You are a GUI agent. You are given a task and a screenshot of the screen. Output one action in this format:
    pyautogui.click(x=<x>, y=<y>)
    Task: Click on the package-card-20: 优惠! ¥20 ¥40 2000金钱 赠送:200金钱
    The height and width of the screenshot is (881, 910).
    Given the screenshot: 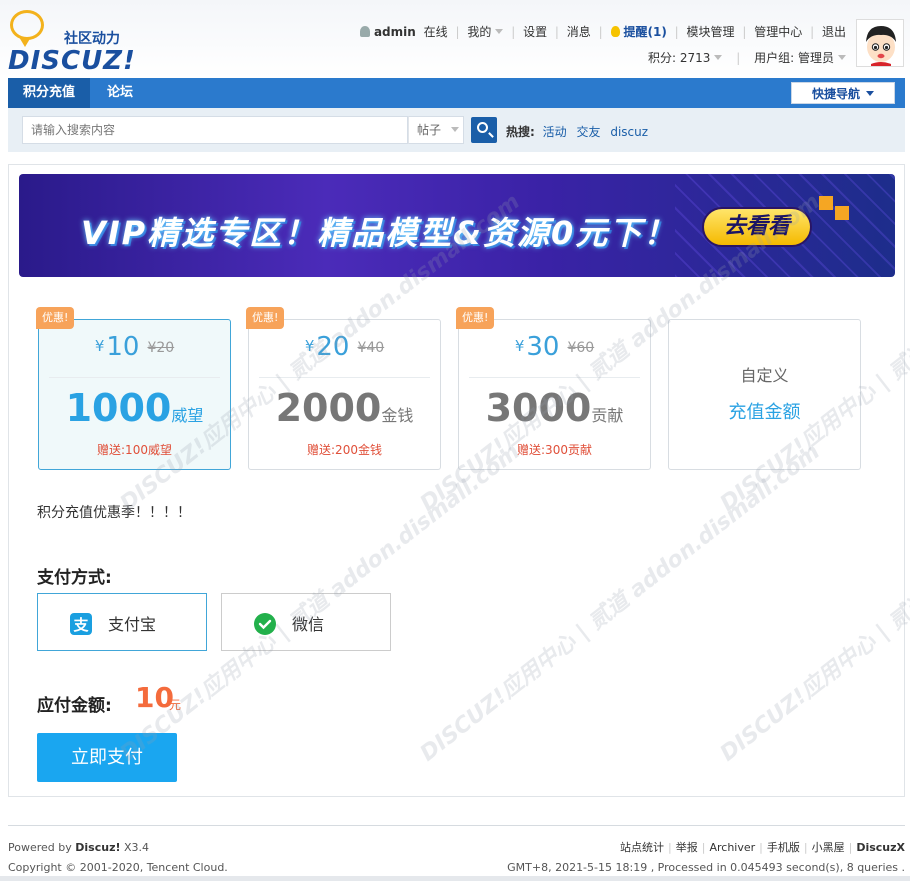 What is the action you would take?
    pyautogui.click(x=343, y=388)
    